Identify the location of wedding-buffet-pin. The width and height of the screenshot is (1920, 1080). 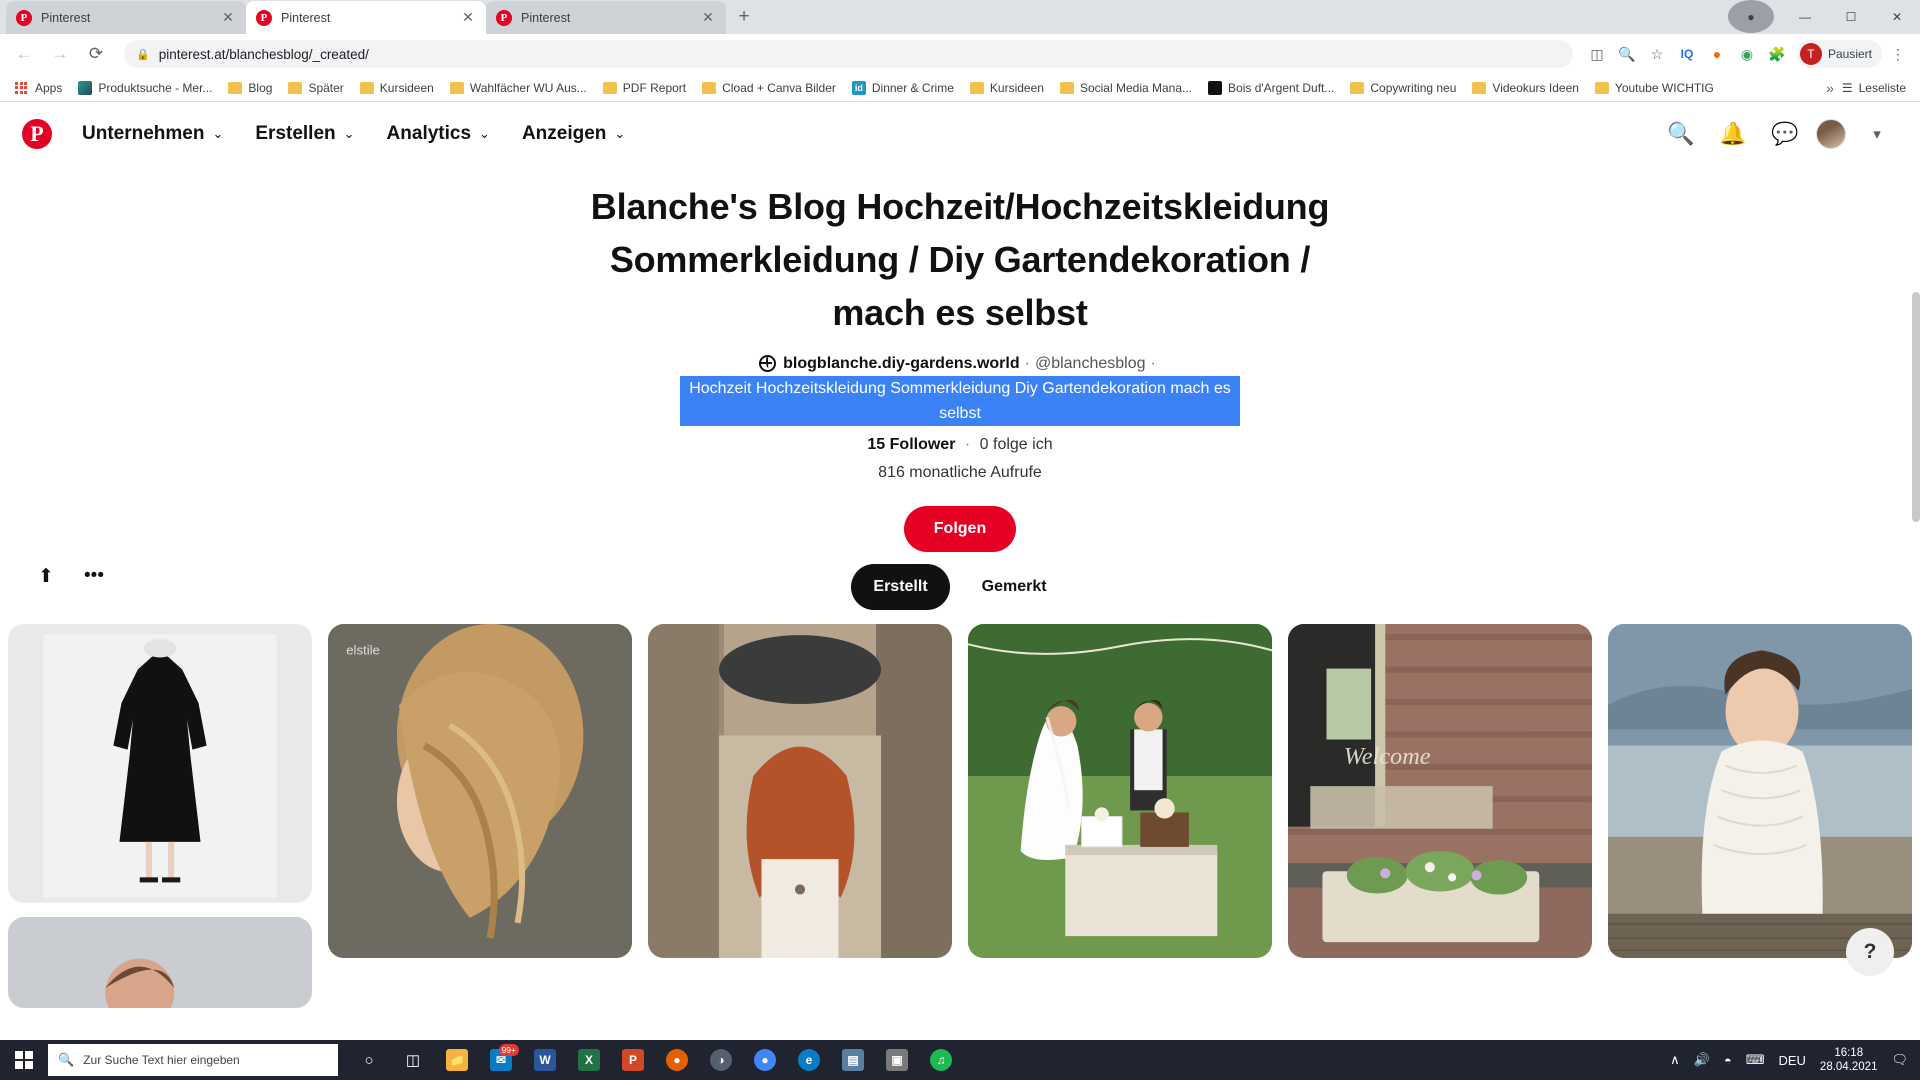
(1120, 791).